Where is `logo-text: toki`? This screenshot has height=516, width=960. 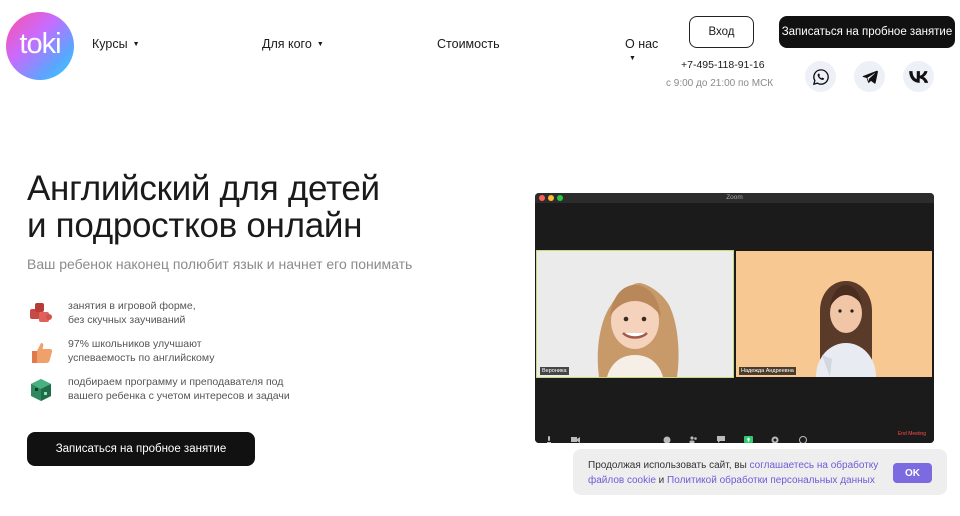 logo-text: toki is located at coordinates (40, 43).